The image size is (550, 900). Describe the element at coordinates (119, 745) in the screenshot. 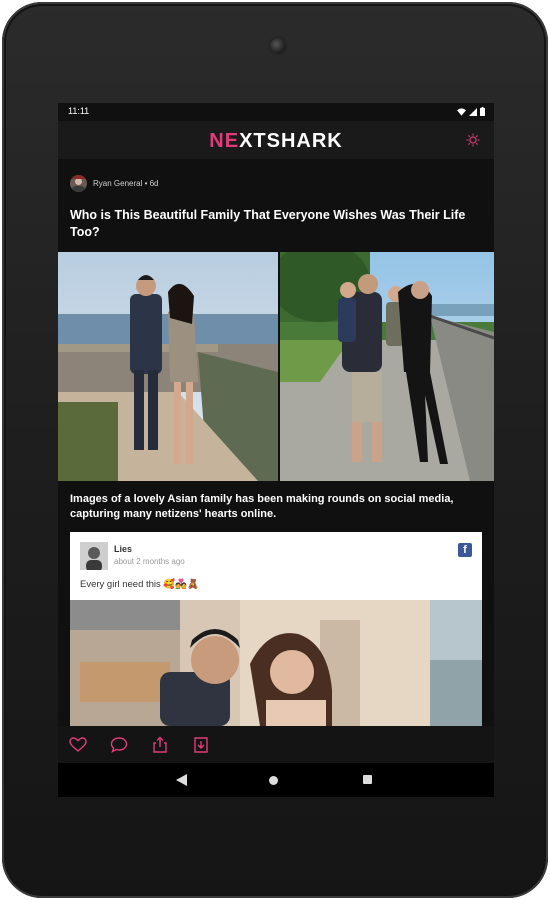

I see `comment-icon` at that location.